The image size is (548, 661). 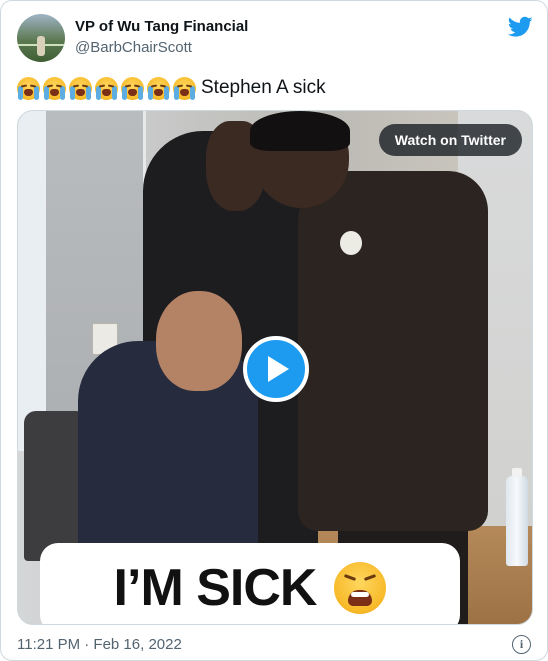 I want to click on author-display-name: VP of Wu Tang Financial, so click(x=161, y=26).